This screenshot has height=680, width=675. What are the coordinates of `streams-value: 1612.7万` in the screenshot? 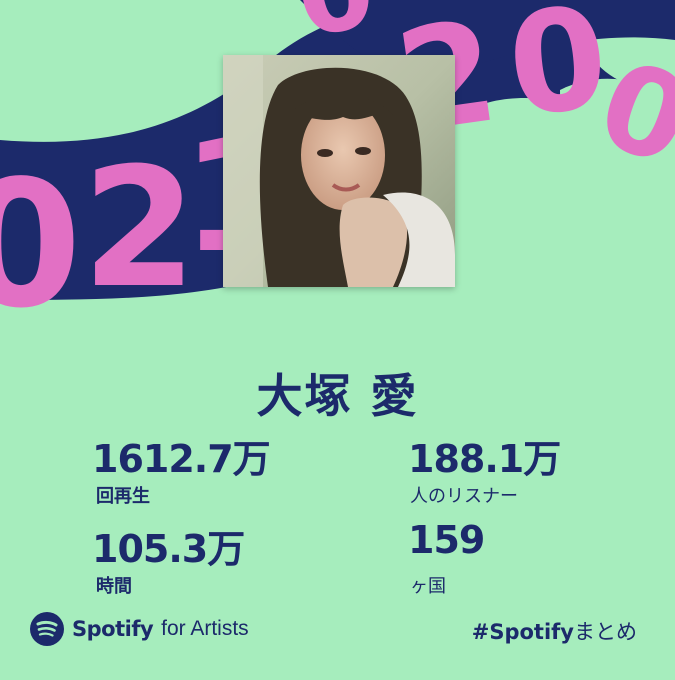 It's located at (181, 459).